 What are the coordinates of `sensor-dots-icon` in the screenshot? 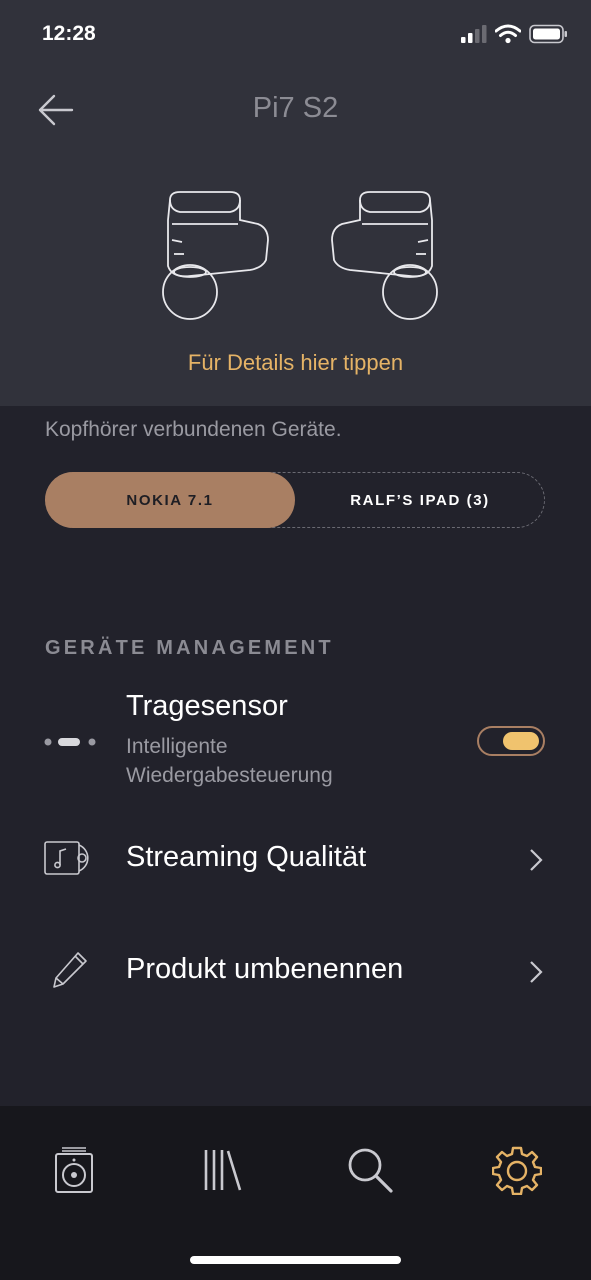 It's located at (70, 742).